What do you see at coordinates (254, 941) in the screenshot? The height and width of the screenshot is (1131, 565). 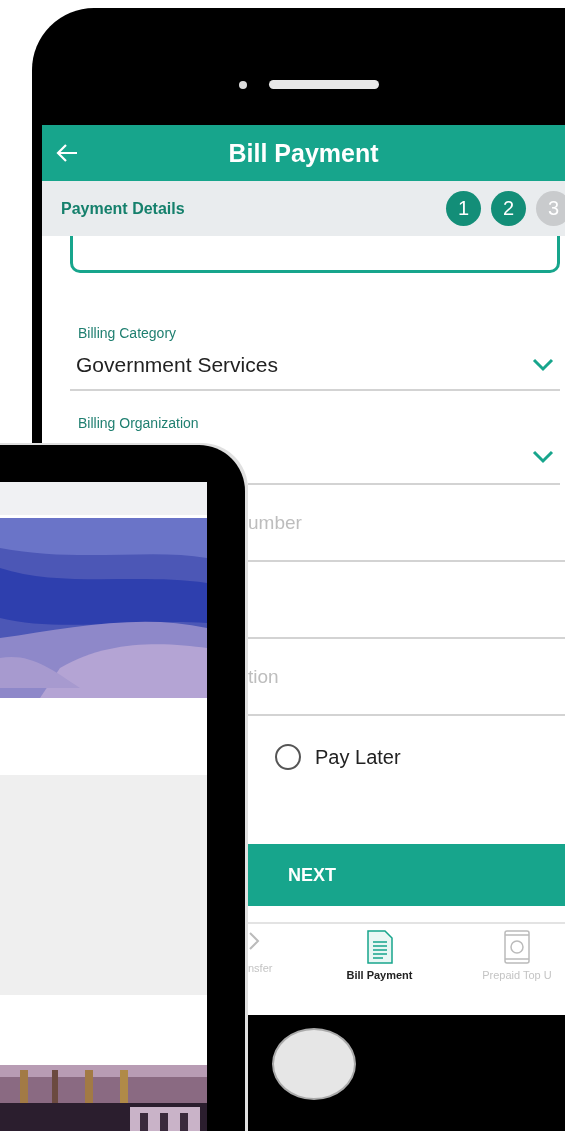 I see `chevron-right-icon` at bounding box center [254, 941].